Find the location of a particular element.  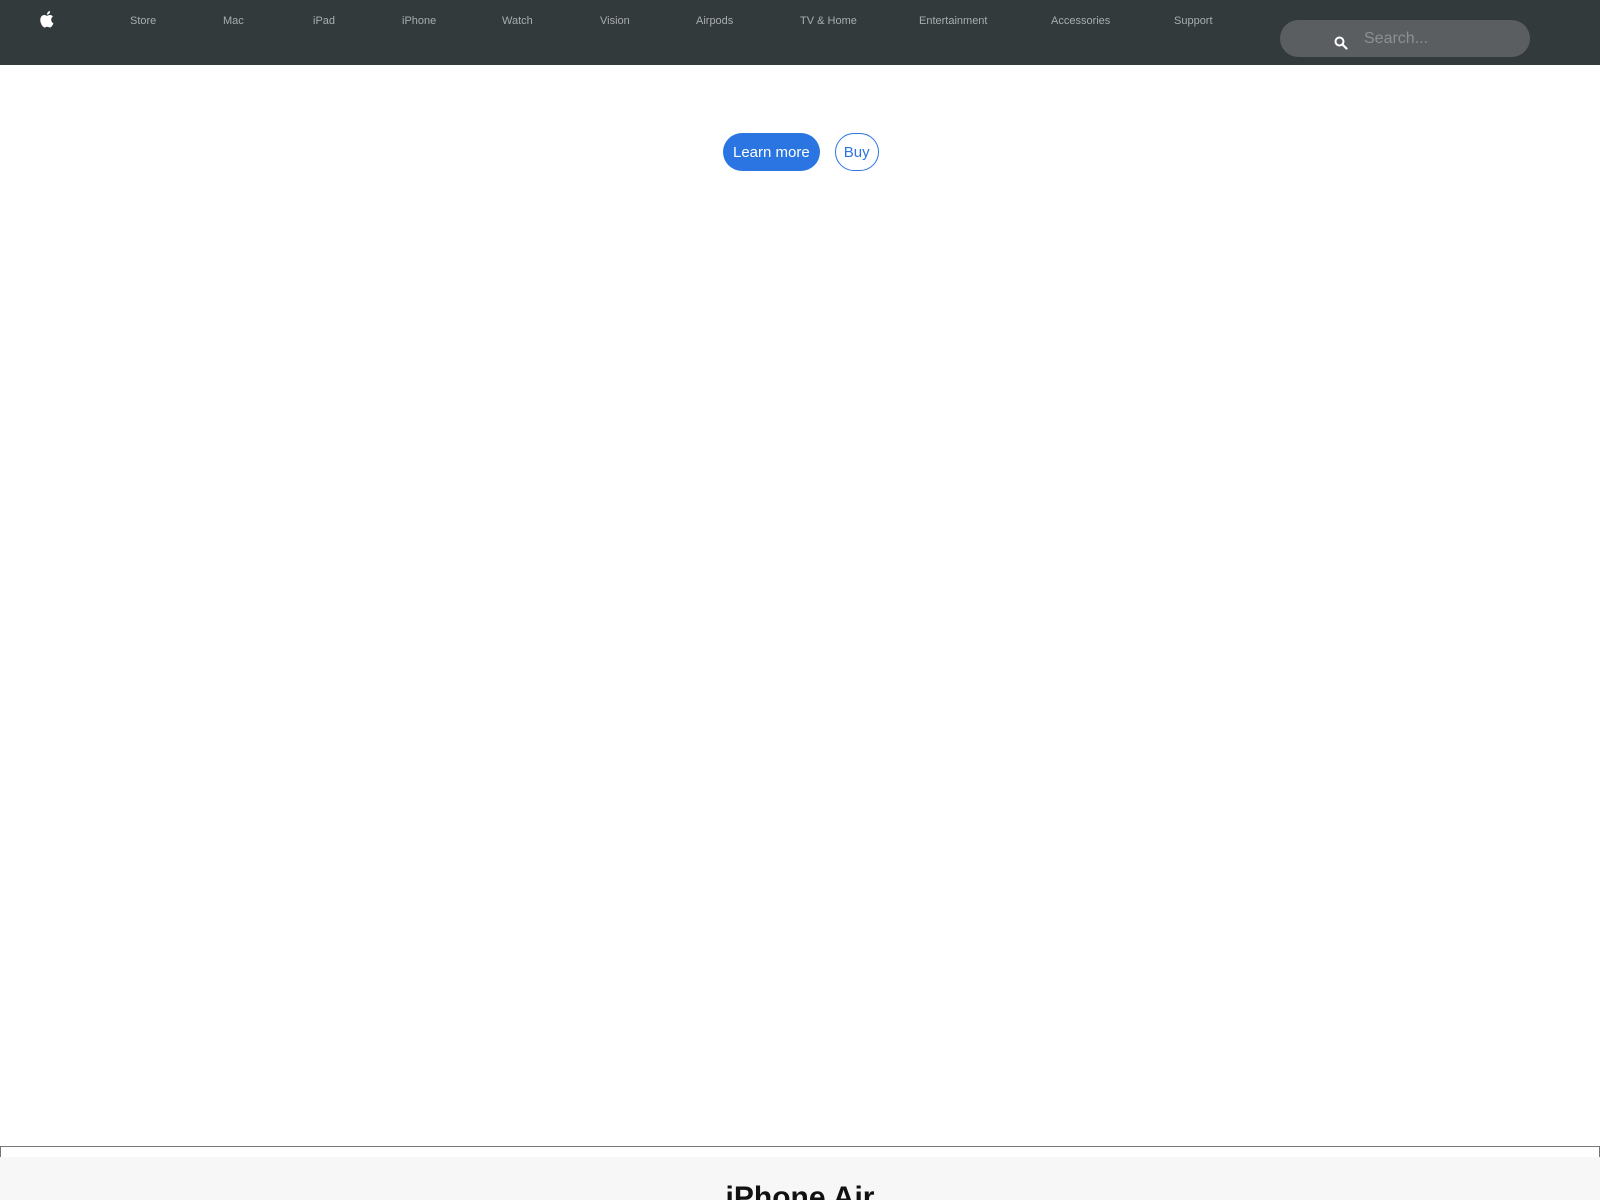

section-title: iPhone Air is located at coordinates (800, 1190).